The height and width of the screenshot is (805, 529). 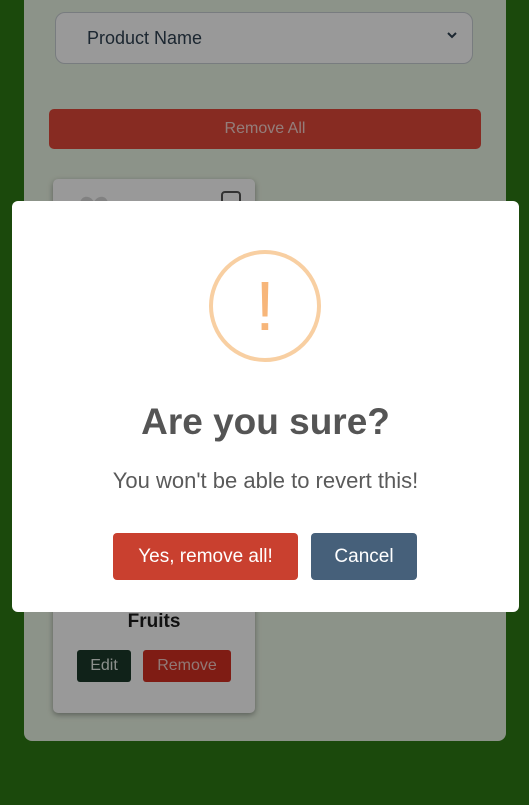 I want to click on cancel-button: Cancel, so click(x=364, y=556).